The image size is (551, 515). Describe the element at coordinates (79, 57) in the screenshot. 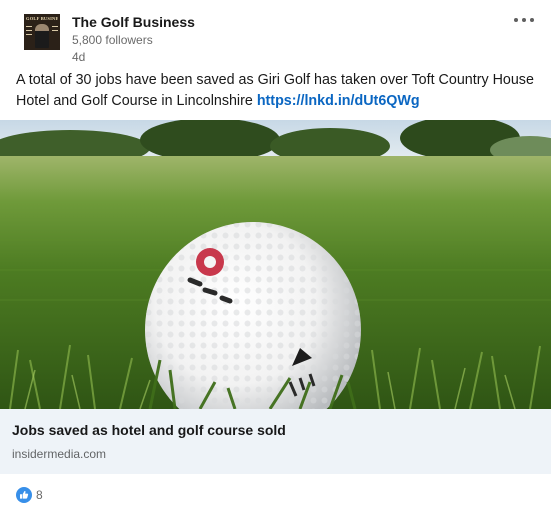

I see `post-age: 4d` at that location.